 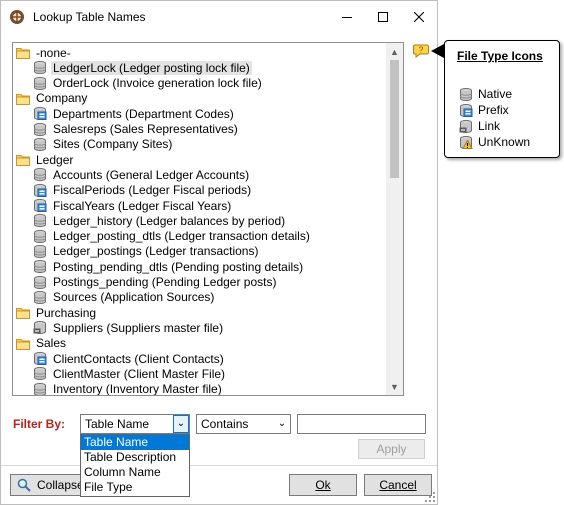 I want to click on dropdown-option: Table Name, so click(x=135, y=442).